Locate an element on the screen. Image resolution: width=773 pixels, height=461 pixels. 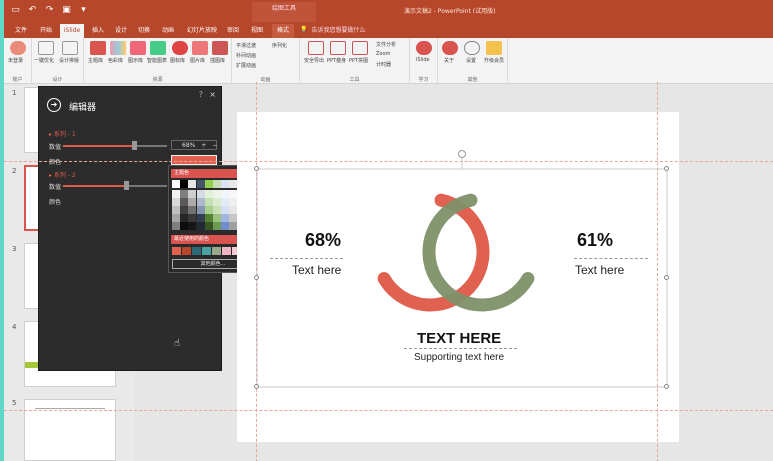
presentation-icon: ▣ is located at coordinates (66, 10).